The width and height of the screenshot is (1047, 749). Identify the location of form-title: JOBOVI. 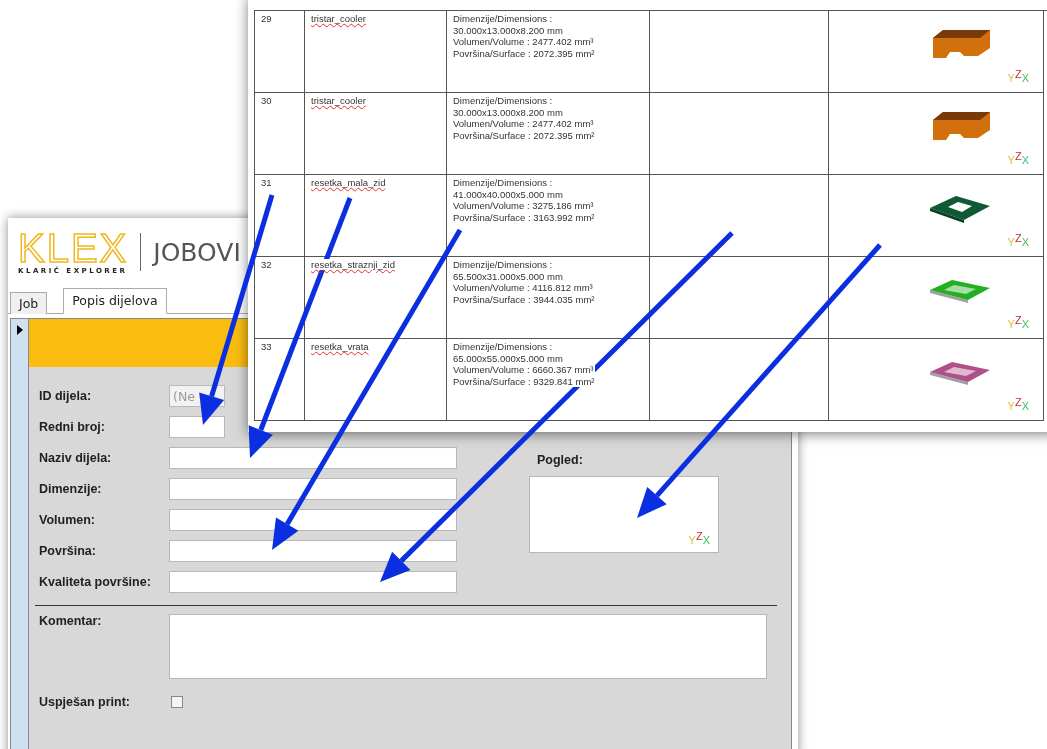
(197, 252).